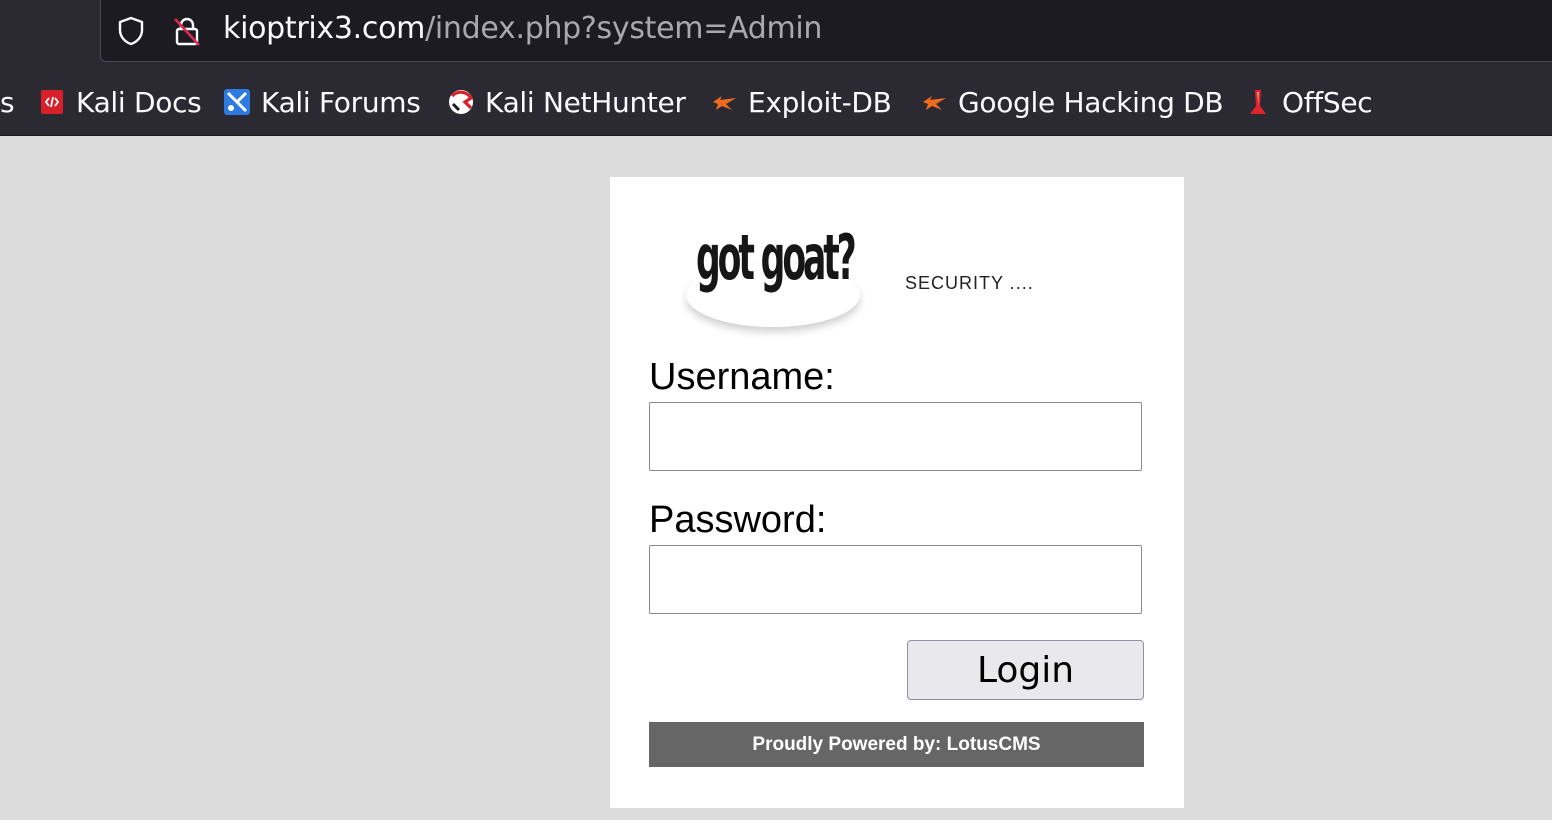  What do you see at coordinates (895, 579) in the screenshot?
I see `password-input` at bounding box center [895, 579].